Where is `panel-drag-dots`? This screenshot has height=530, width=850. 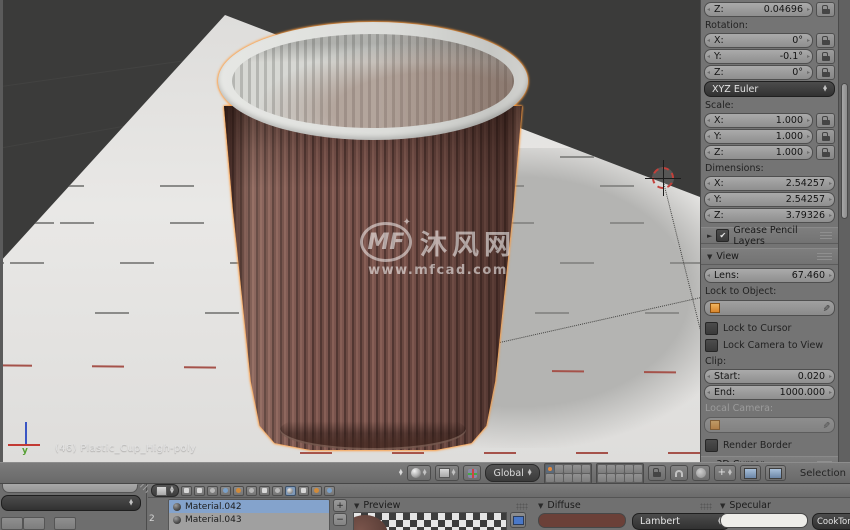 panel-drag-dots is located at coordinates (706, 506).